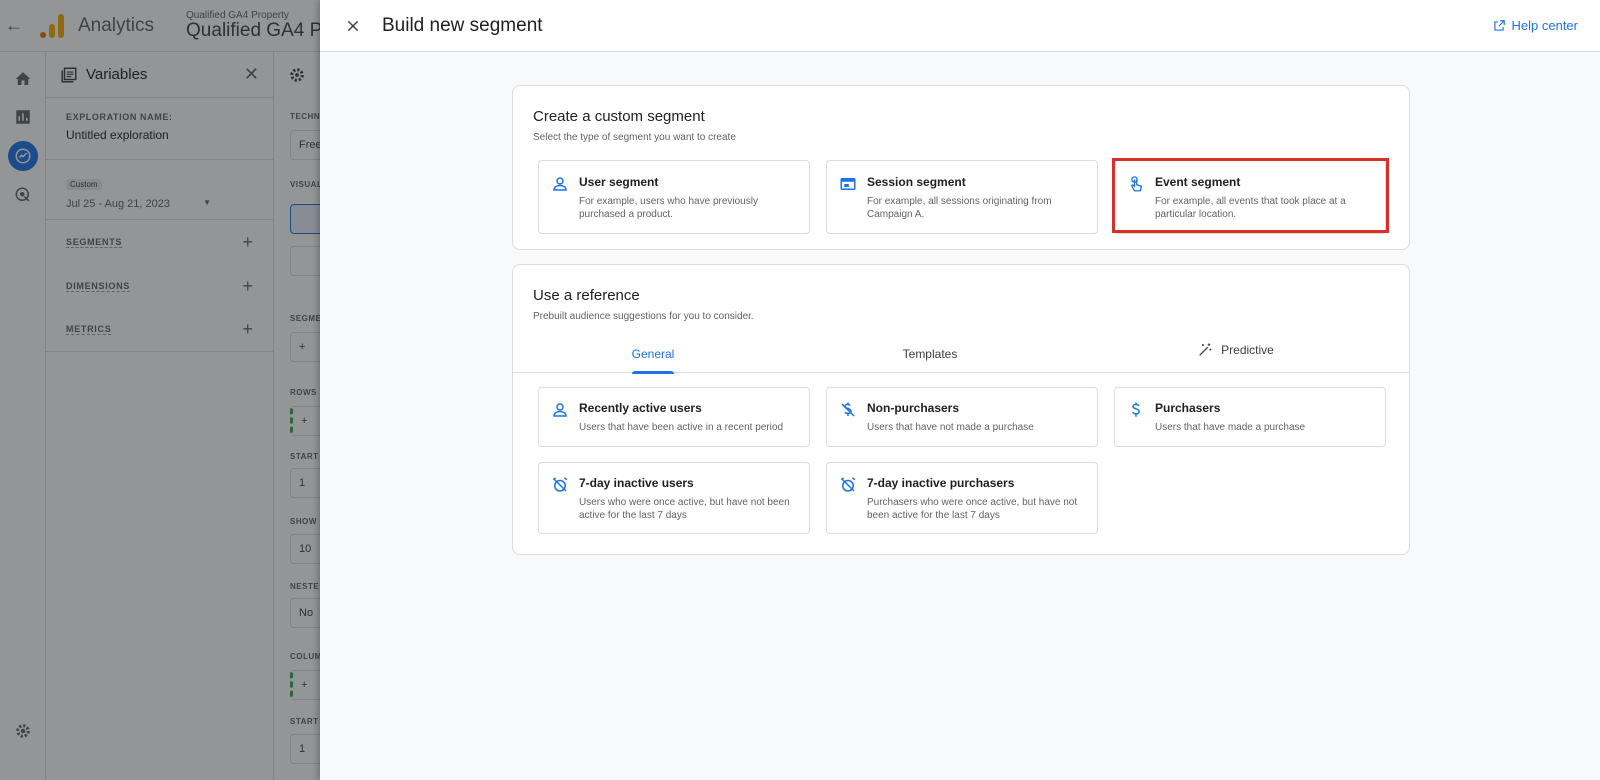 This screenshot has height=780, width=1600. Describe the element at coordinates (913, 408) in the screenshot. I see `non-purchasers-title: Non-purchasers` at that location.